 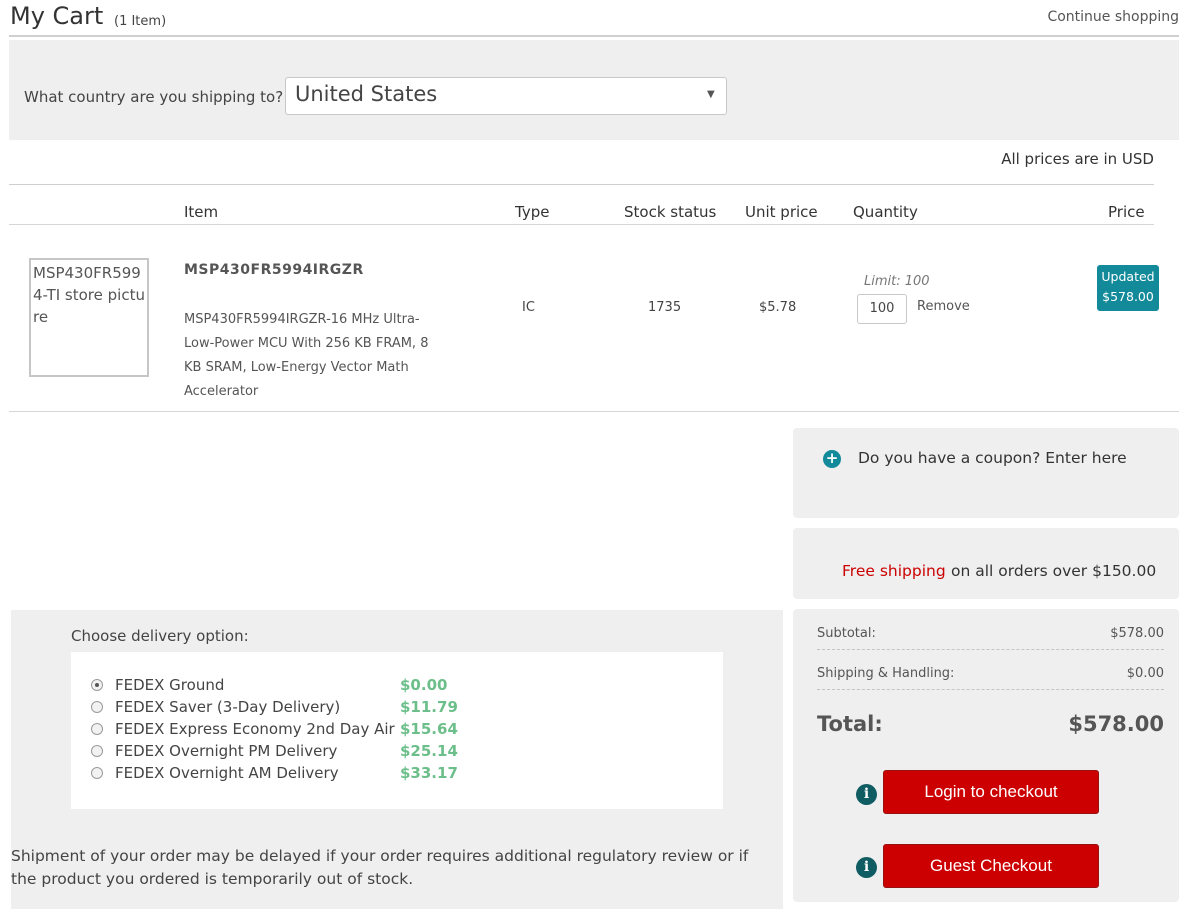 I want to click on total-value: $578.00, so click(x=1116, y=724).